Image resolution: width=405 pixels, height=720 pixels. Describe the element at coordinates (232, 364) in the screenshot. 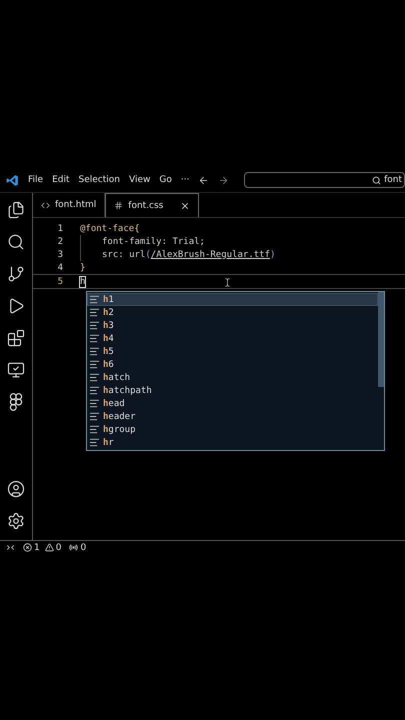

I see `suggestion-item: h6` at that location.